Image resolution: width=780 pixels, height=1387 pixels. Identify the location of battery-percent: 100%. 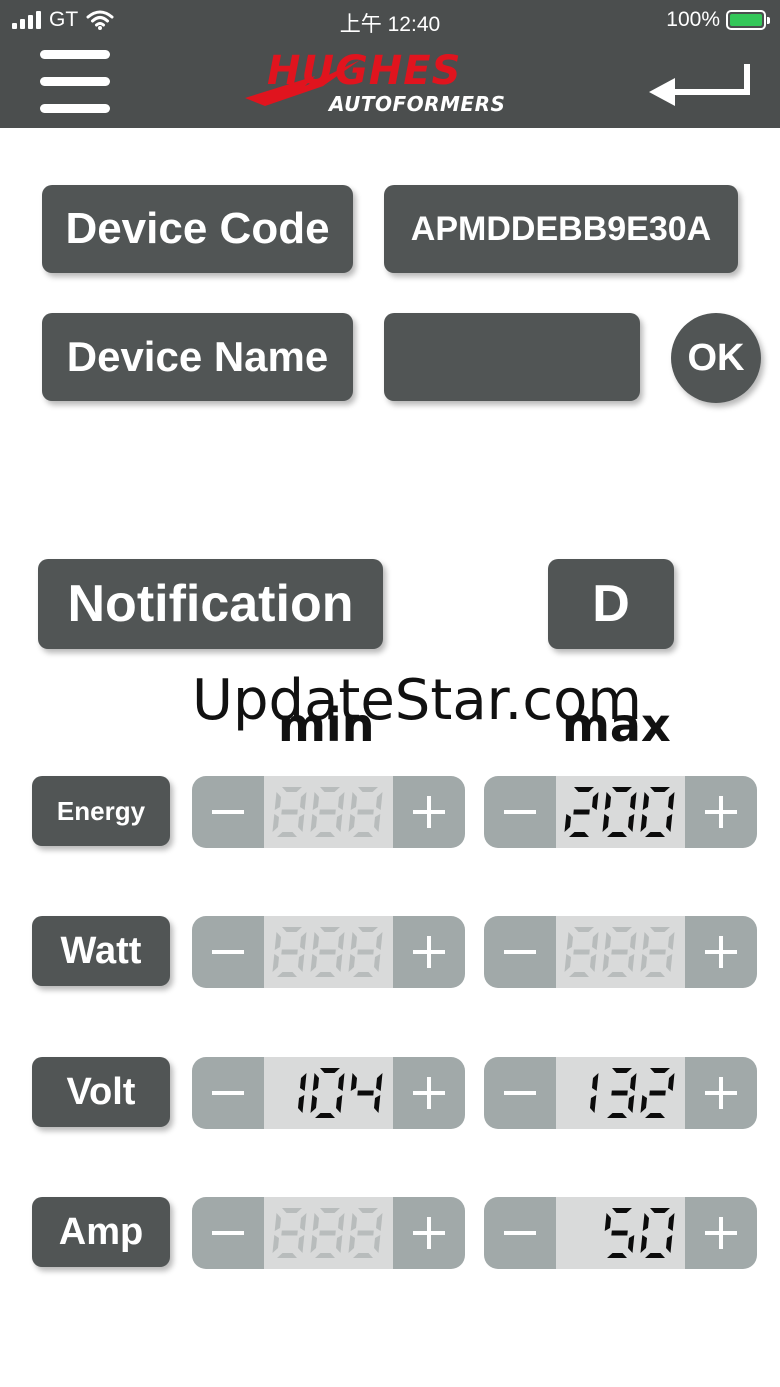
(693, 19).